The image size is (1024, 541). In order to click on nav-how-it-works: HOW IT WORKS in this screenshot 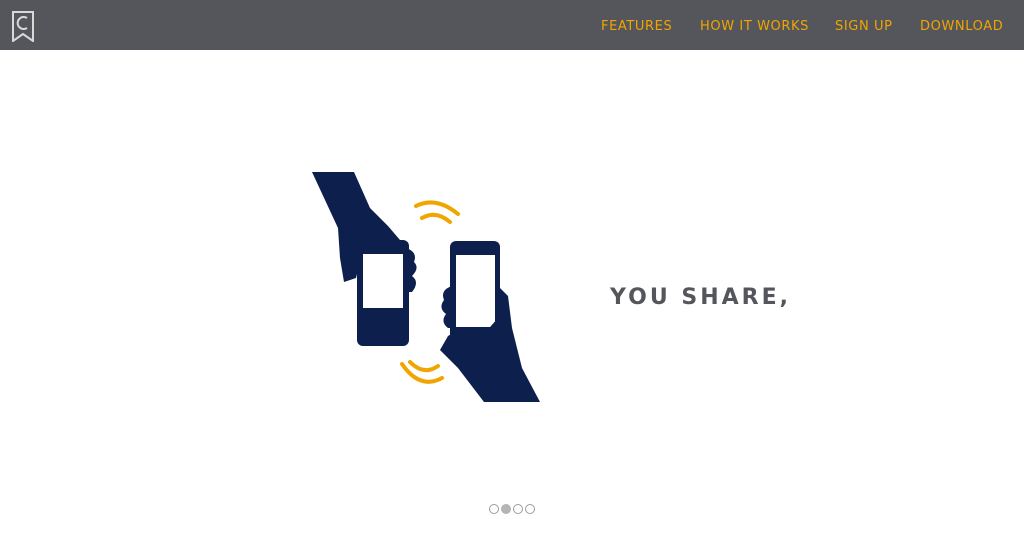, I will do `click(754, 27)`.